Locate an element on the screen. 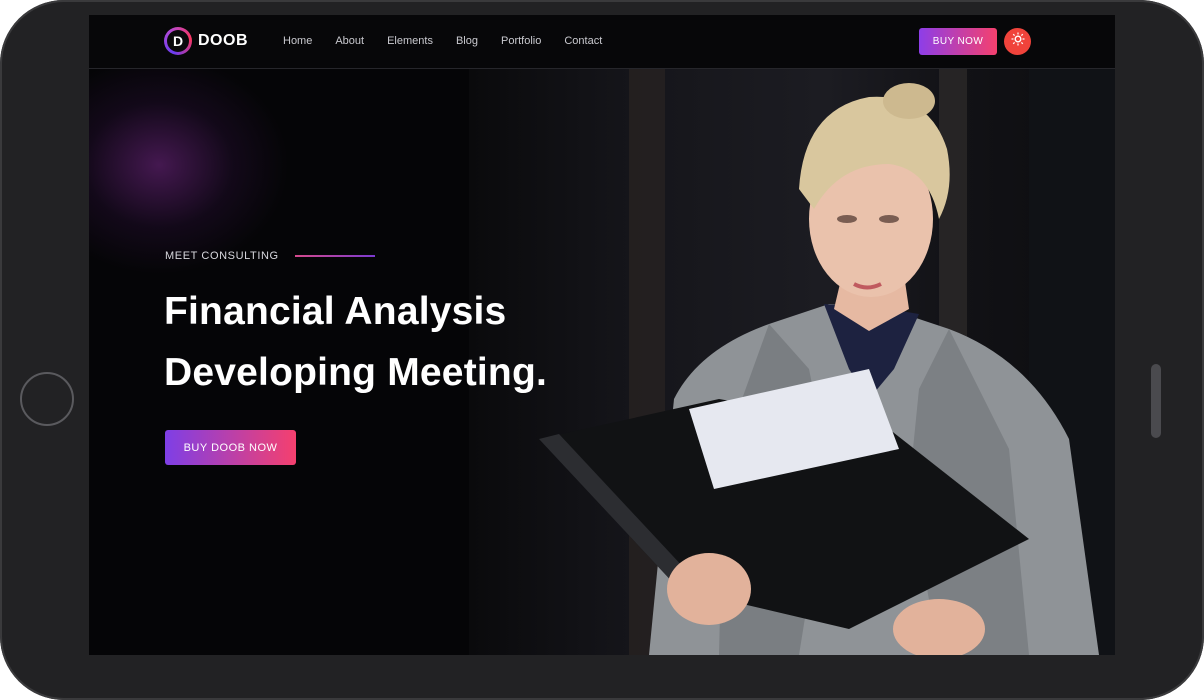  logo-mark-icon: D is located at coordinates (178, 41).